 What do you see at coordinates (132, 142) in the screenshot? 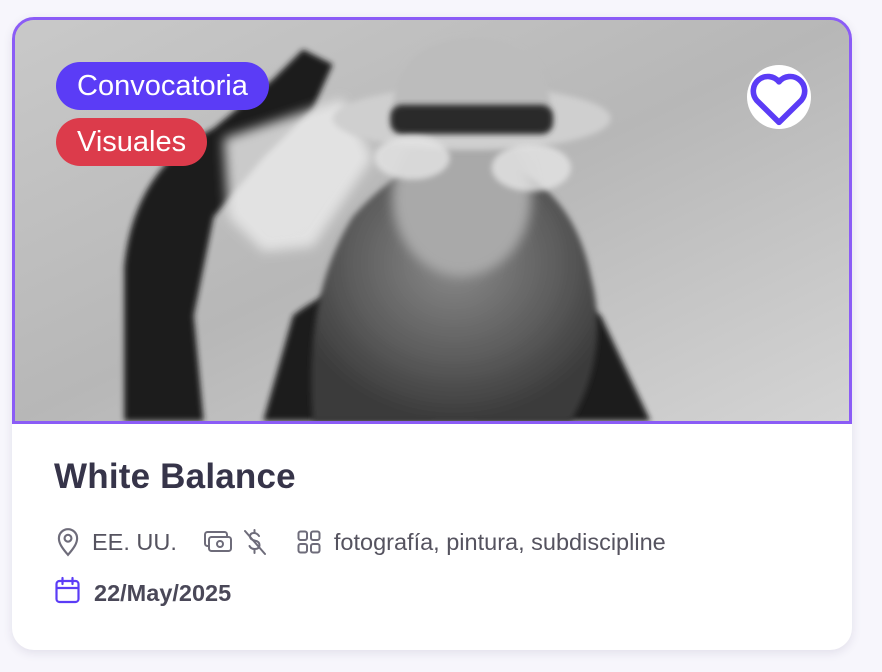
I see `badge-category: Visuales` at bounding box center [132, 142].